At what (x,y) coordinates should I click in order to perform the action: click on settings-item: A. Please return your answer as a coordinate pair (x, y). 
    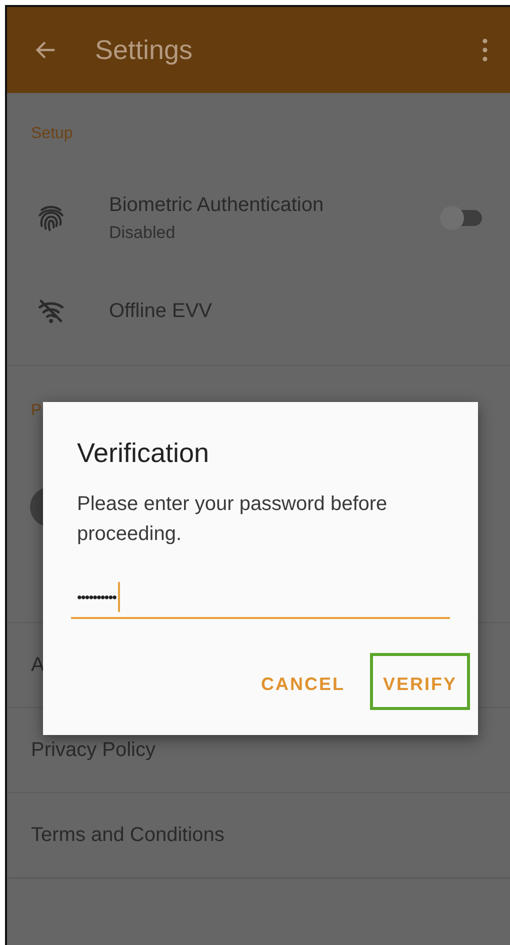
    Looking at the image, I should click on (37, 665).